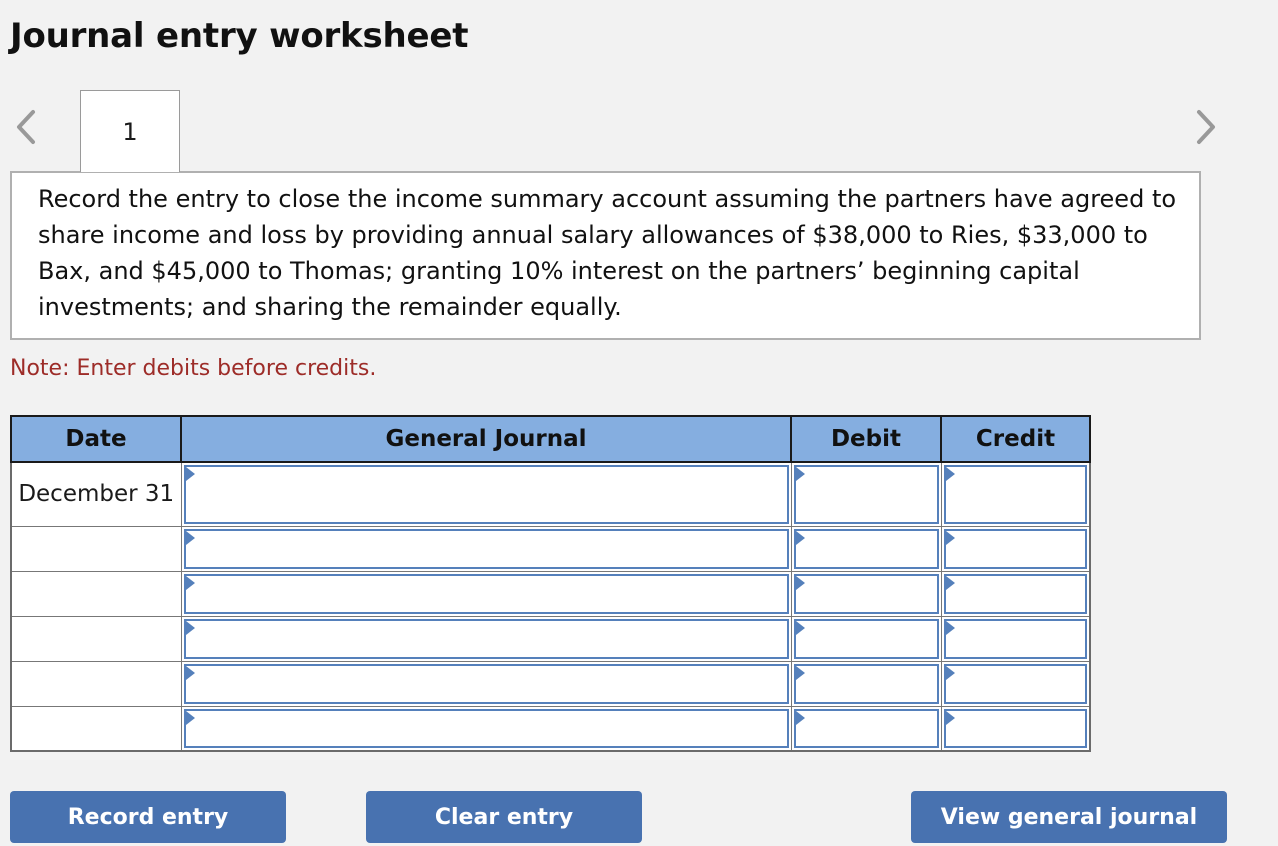 This screenshot has height=846, width=1278. What do you see at coordinates (96, 439) in the screenshot?
I see `column-header-date: Date` at bounding box center [96, 439].